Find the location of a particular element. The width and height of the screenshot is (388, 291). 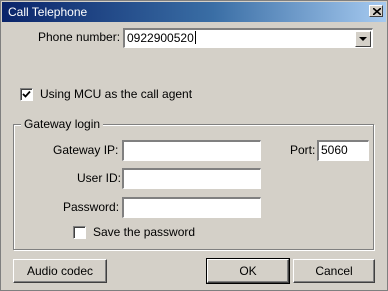

password-field is located at coordinates (191, 207).